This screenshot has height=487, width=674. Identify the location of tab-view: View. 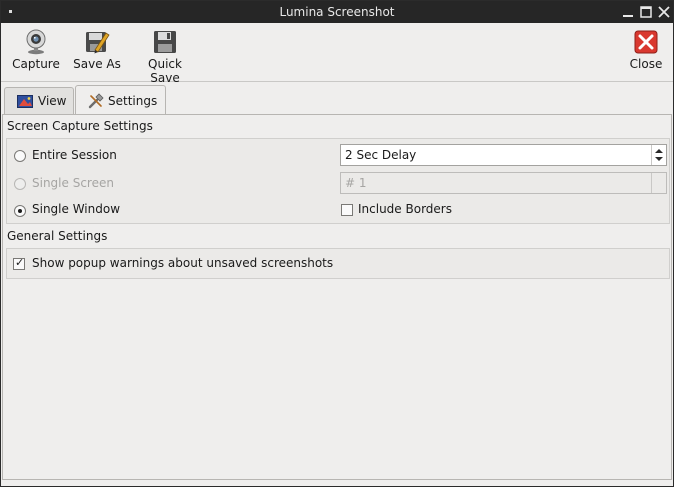
(39, 100).